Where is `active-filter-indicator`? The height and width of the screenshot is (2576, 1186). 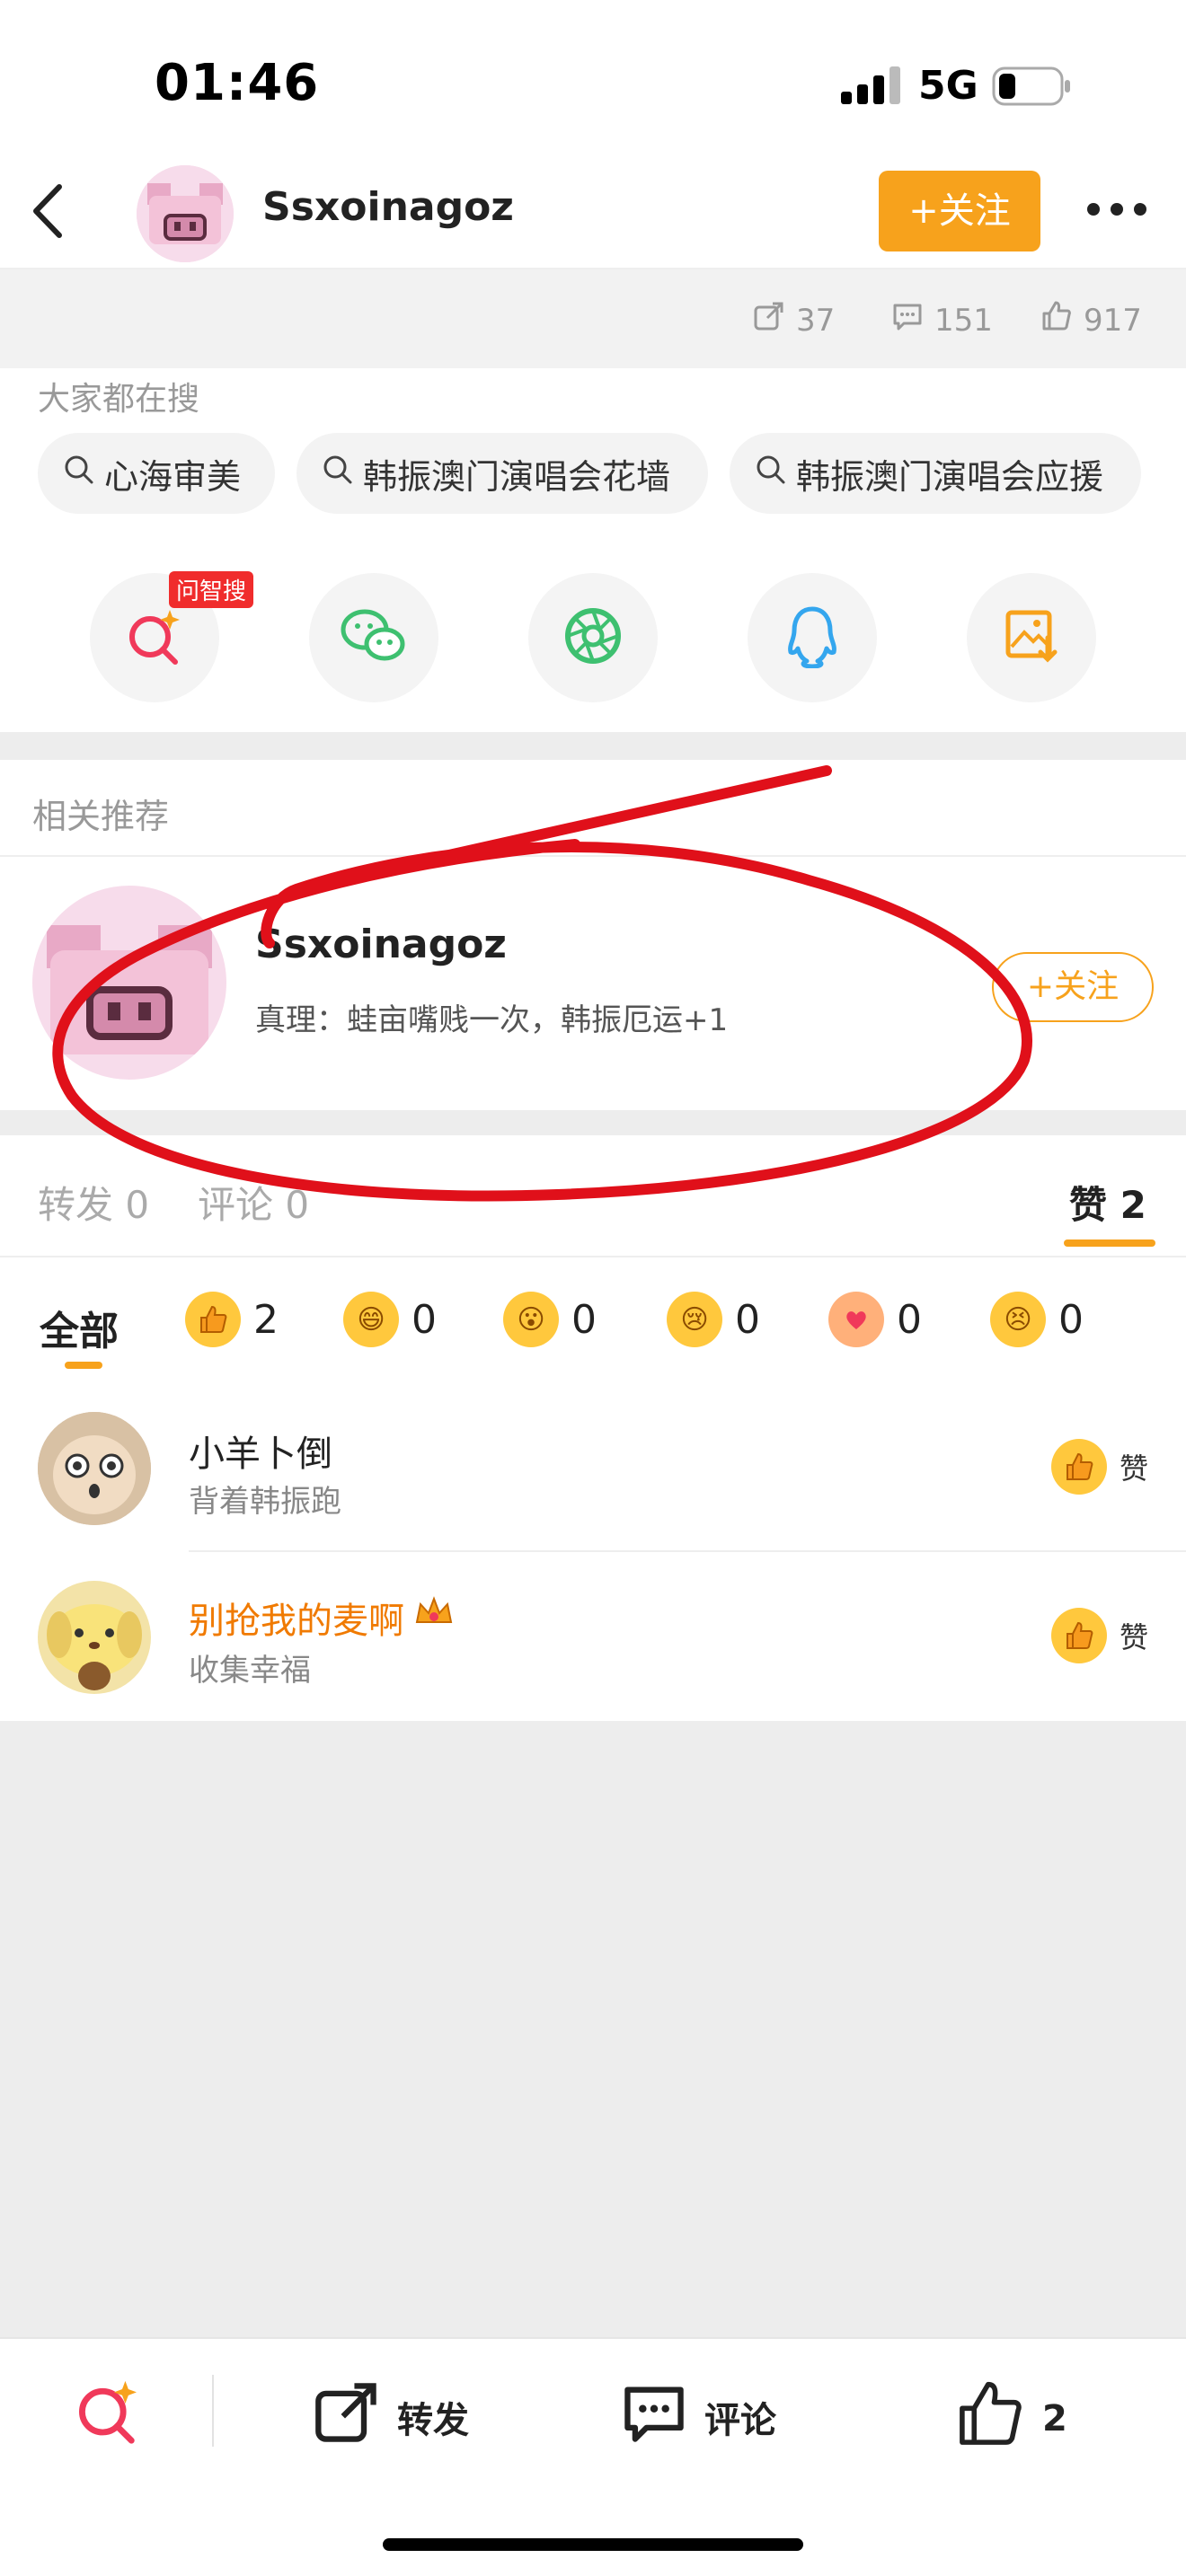 active-filter-indicator is located at coordinates (83, 1365).